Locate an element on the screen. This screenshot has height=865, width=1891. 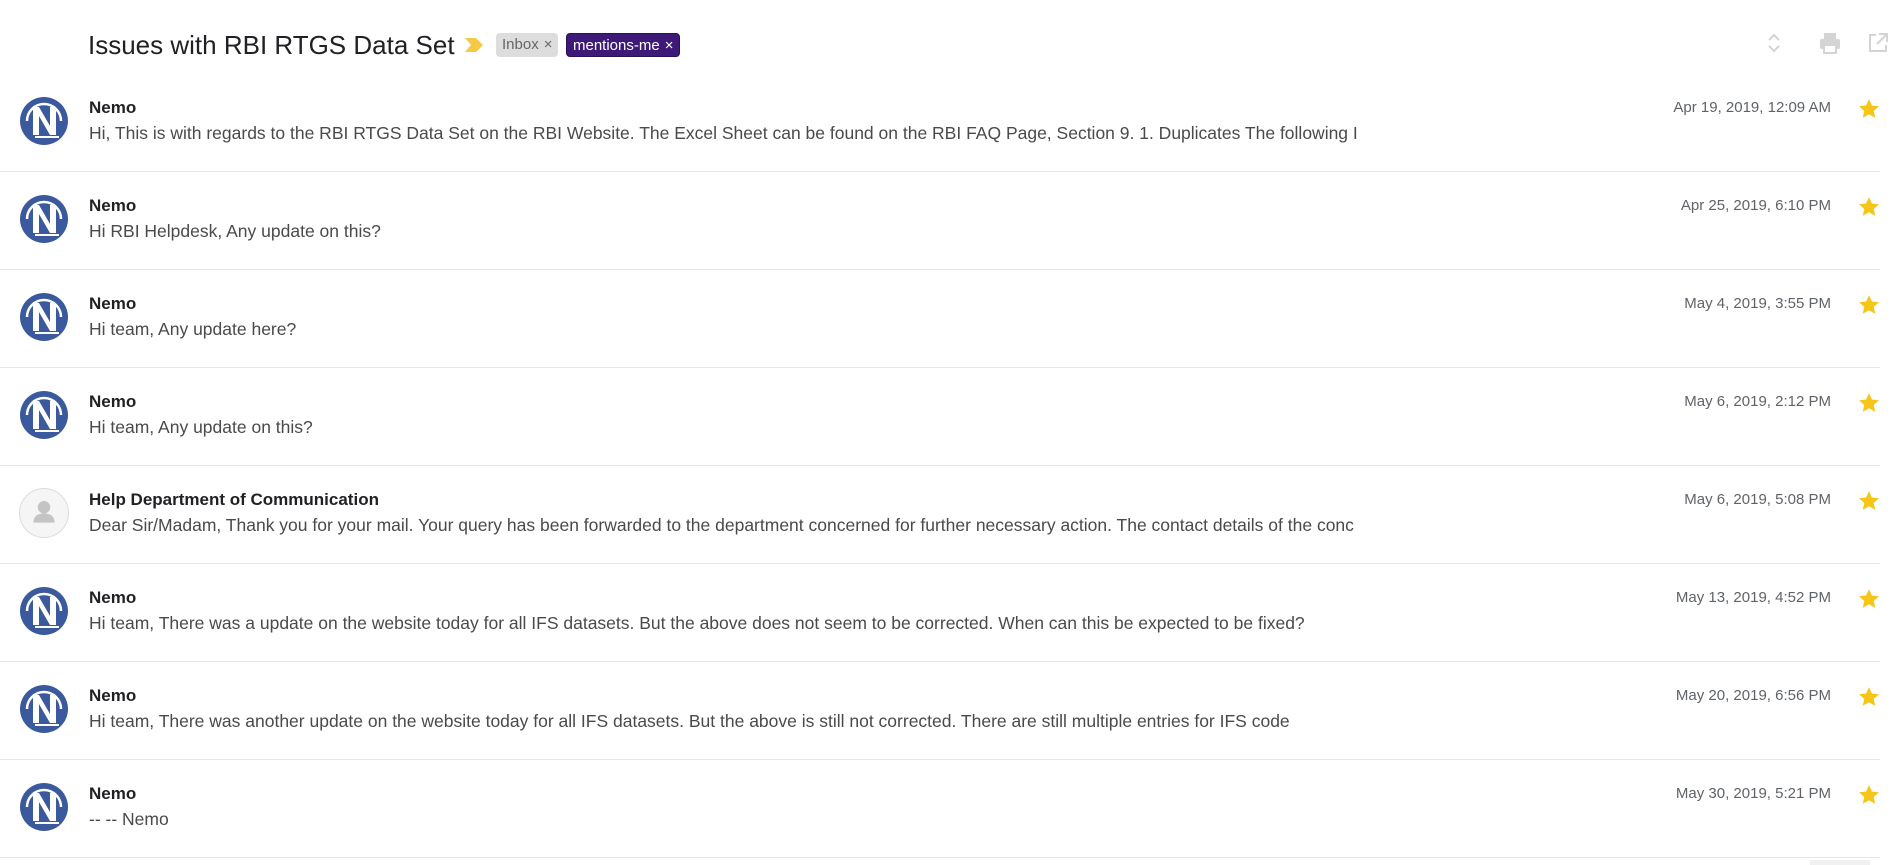
label-chip-inbox: Inbox × is located at coordinates (527, 45).